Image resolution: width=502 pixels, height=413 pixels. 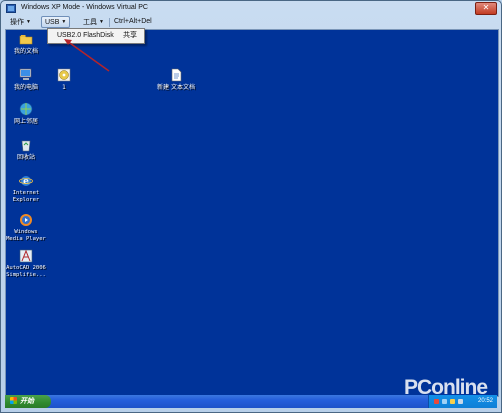 What do you see at coordinates (452, 401) in the screenshot?
I see `tray-security-icon` at bounding box center [452, 401].